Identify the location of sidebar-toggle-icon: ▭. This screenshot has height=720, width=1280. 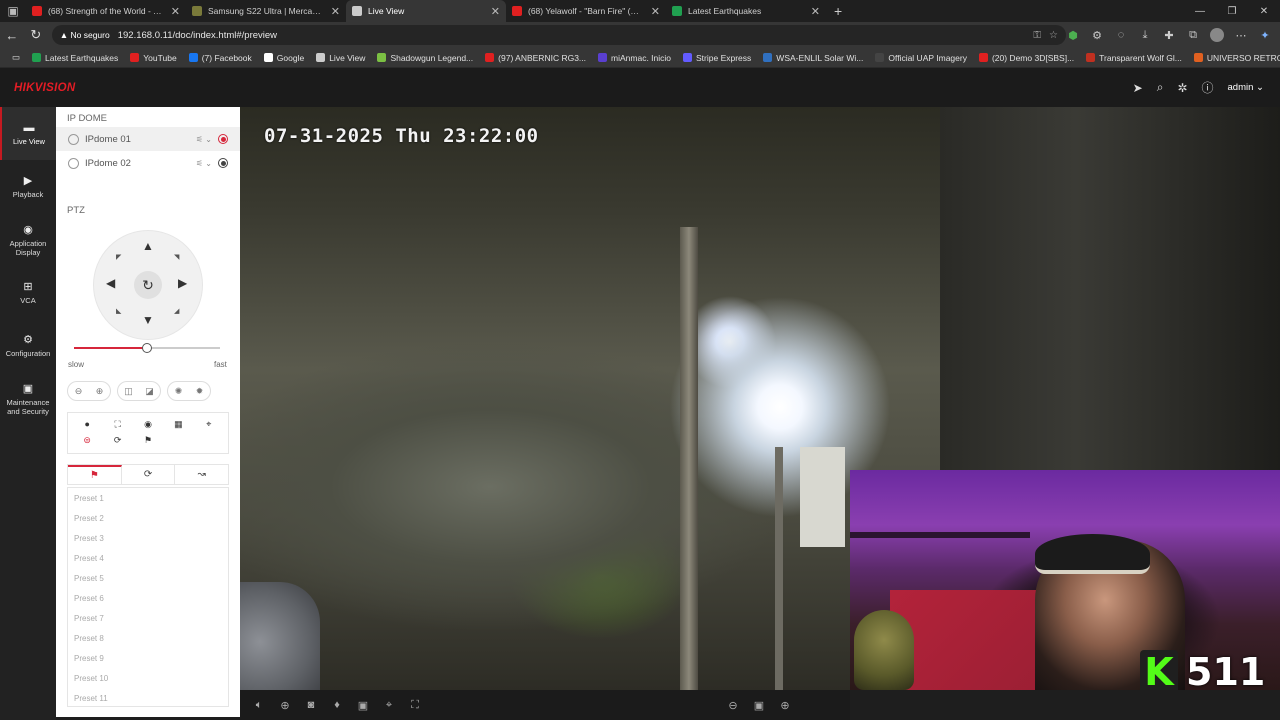
(16, 57).